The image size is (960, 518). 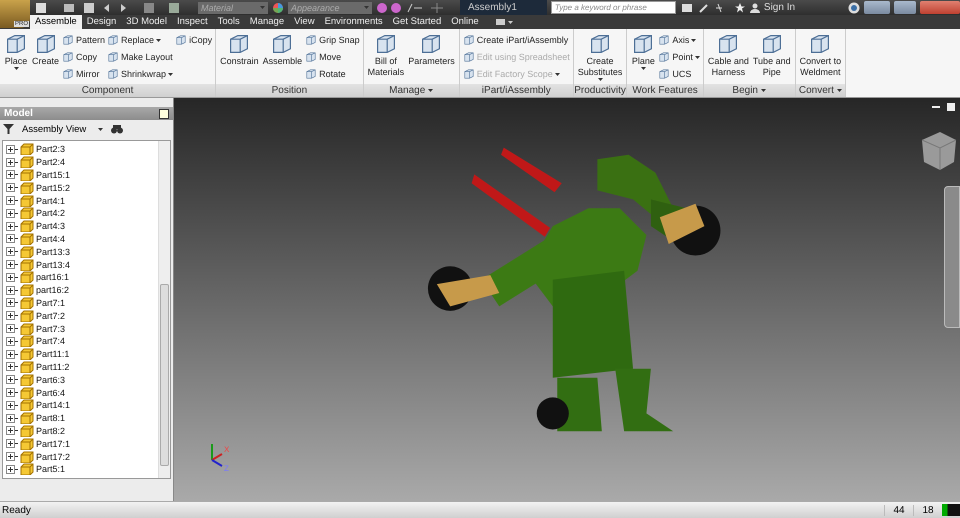 I want to click on tree-item: Part11:2, so click(x=80, y=367).